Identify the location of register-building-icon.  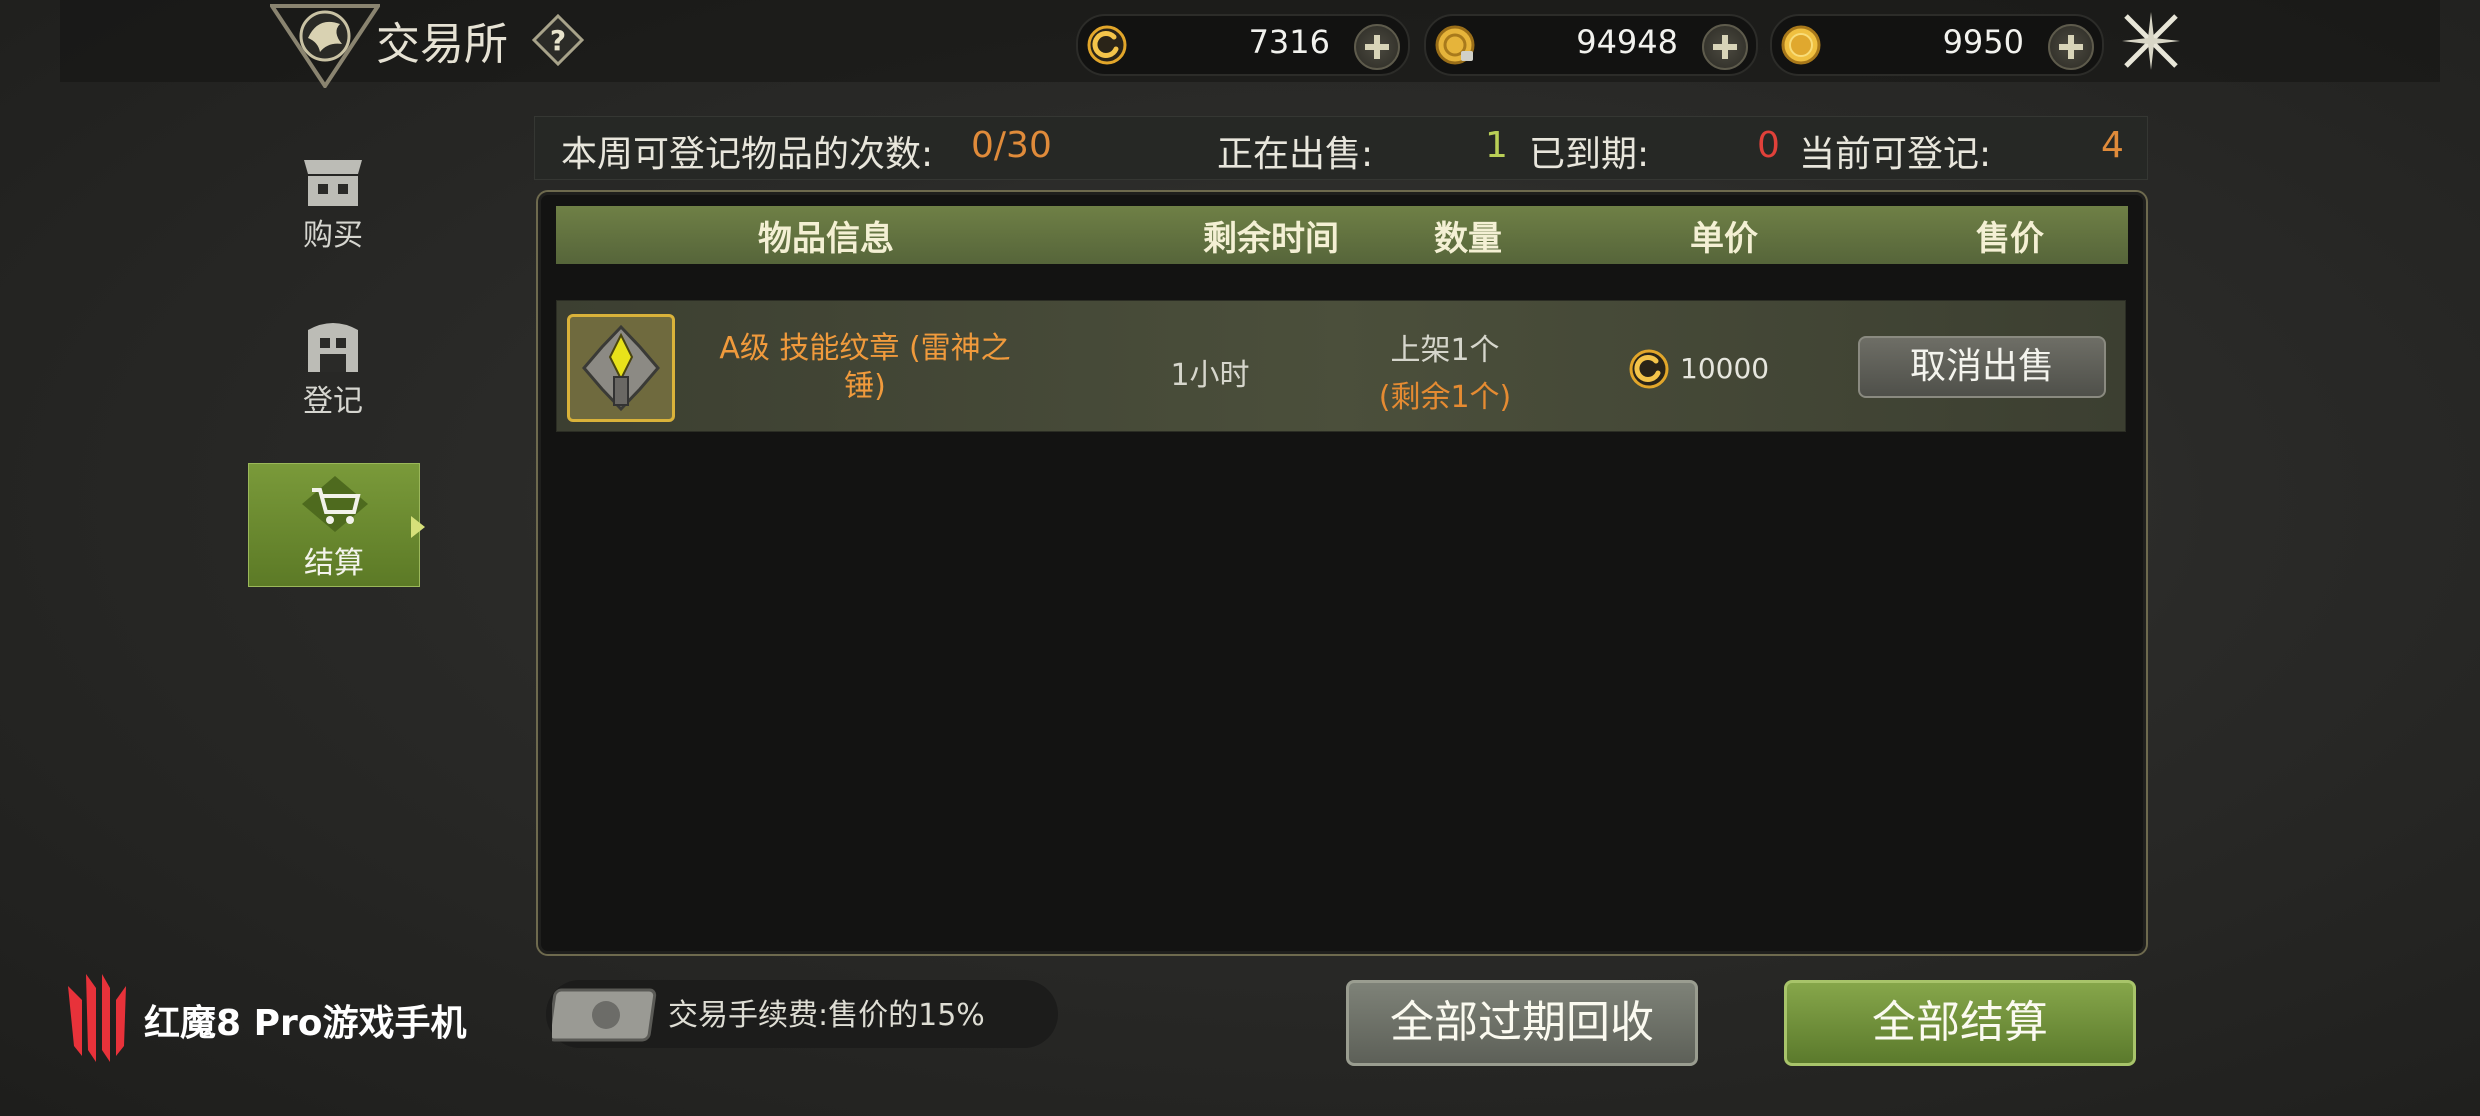
(333, 347).